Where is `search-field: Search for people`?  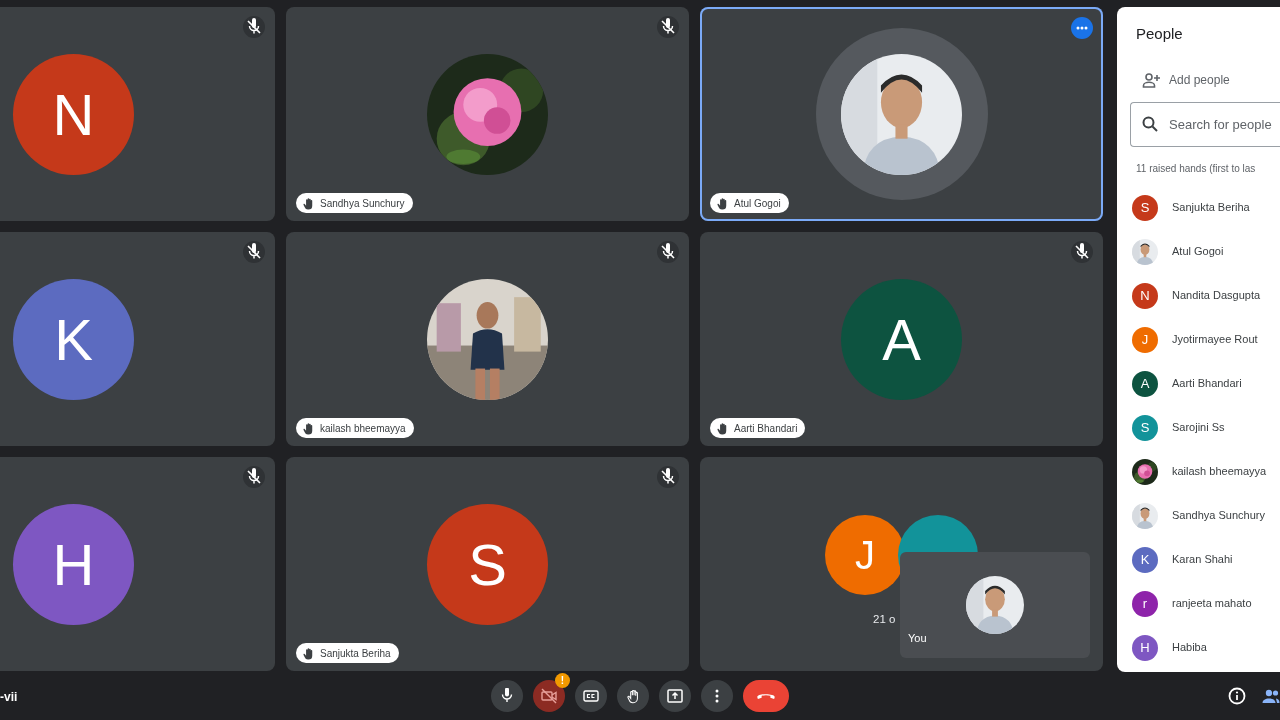
search-field: Search for people is located at coordinates (1205, 124).